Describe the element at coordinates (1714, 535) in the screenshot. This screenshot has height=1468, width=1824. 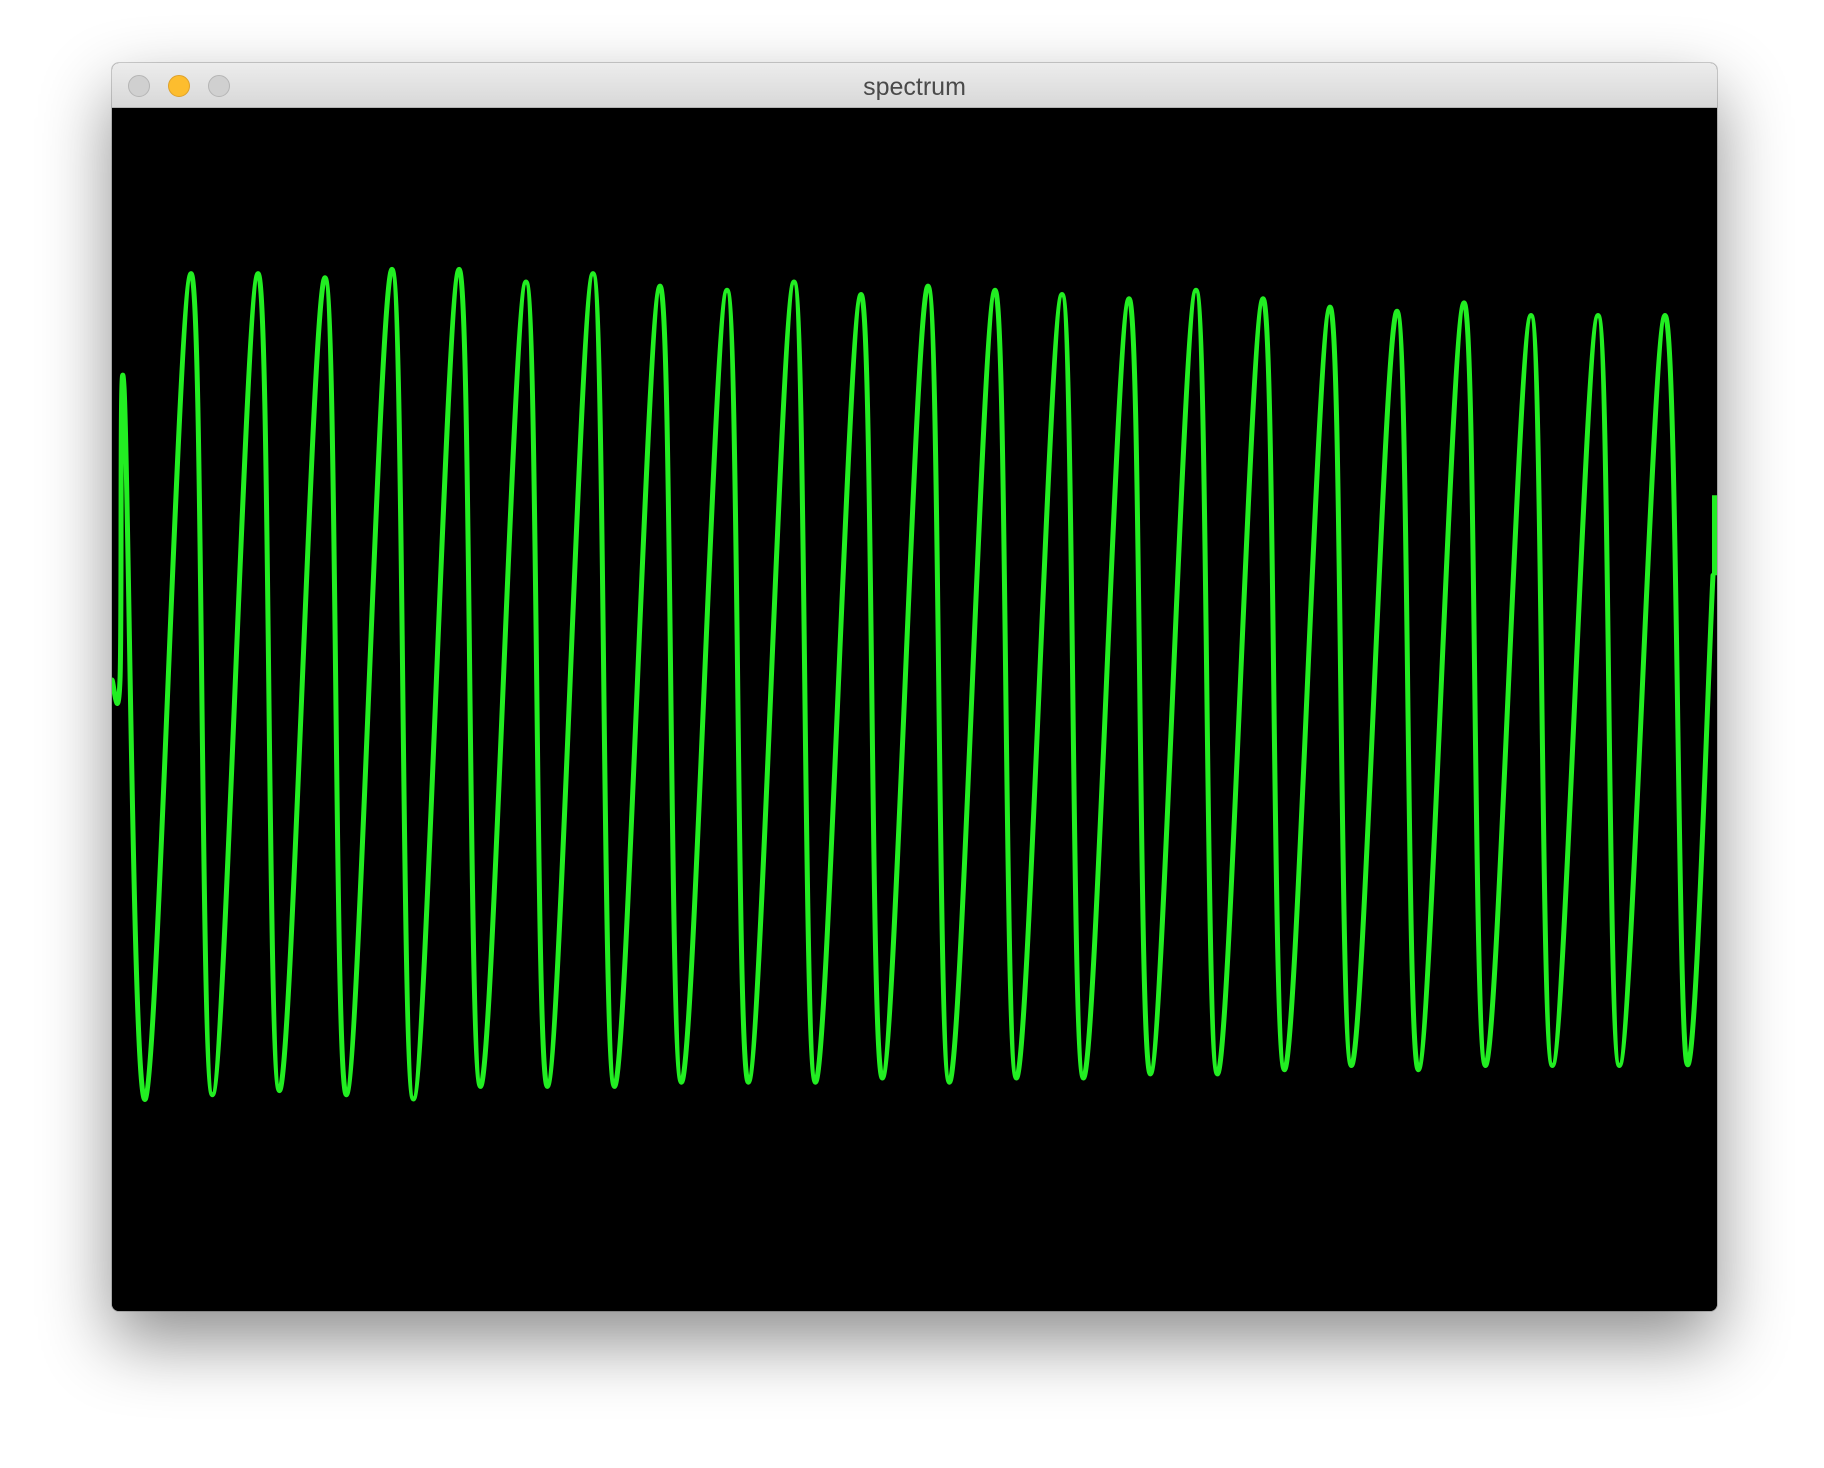
I see `waveform-edge-marker` at that location.